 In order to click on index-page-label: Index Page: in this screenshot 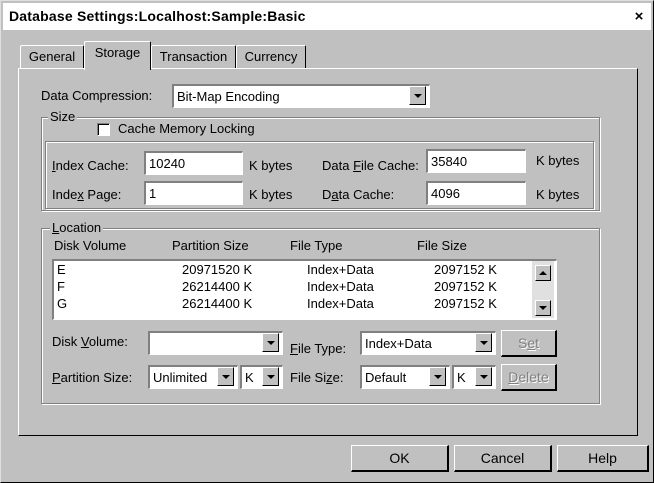, I will do `click(87, 194)`.